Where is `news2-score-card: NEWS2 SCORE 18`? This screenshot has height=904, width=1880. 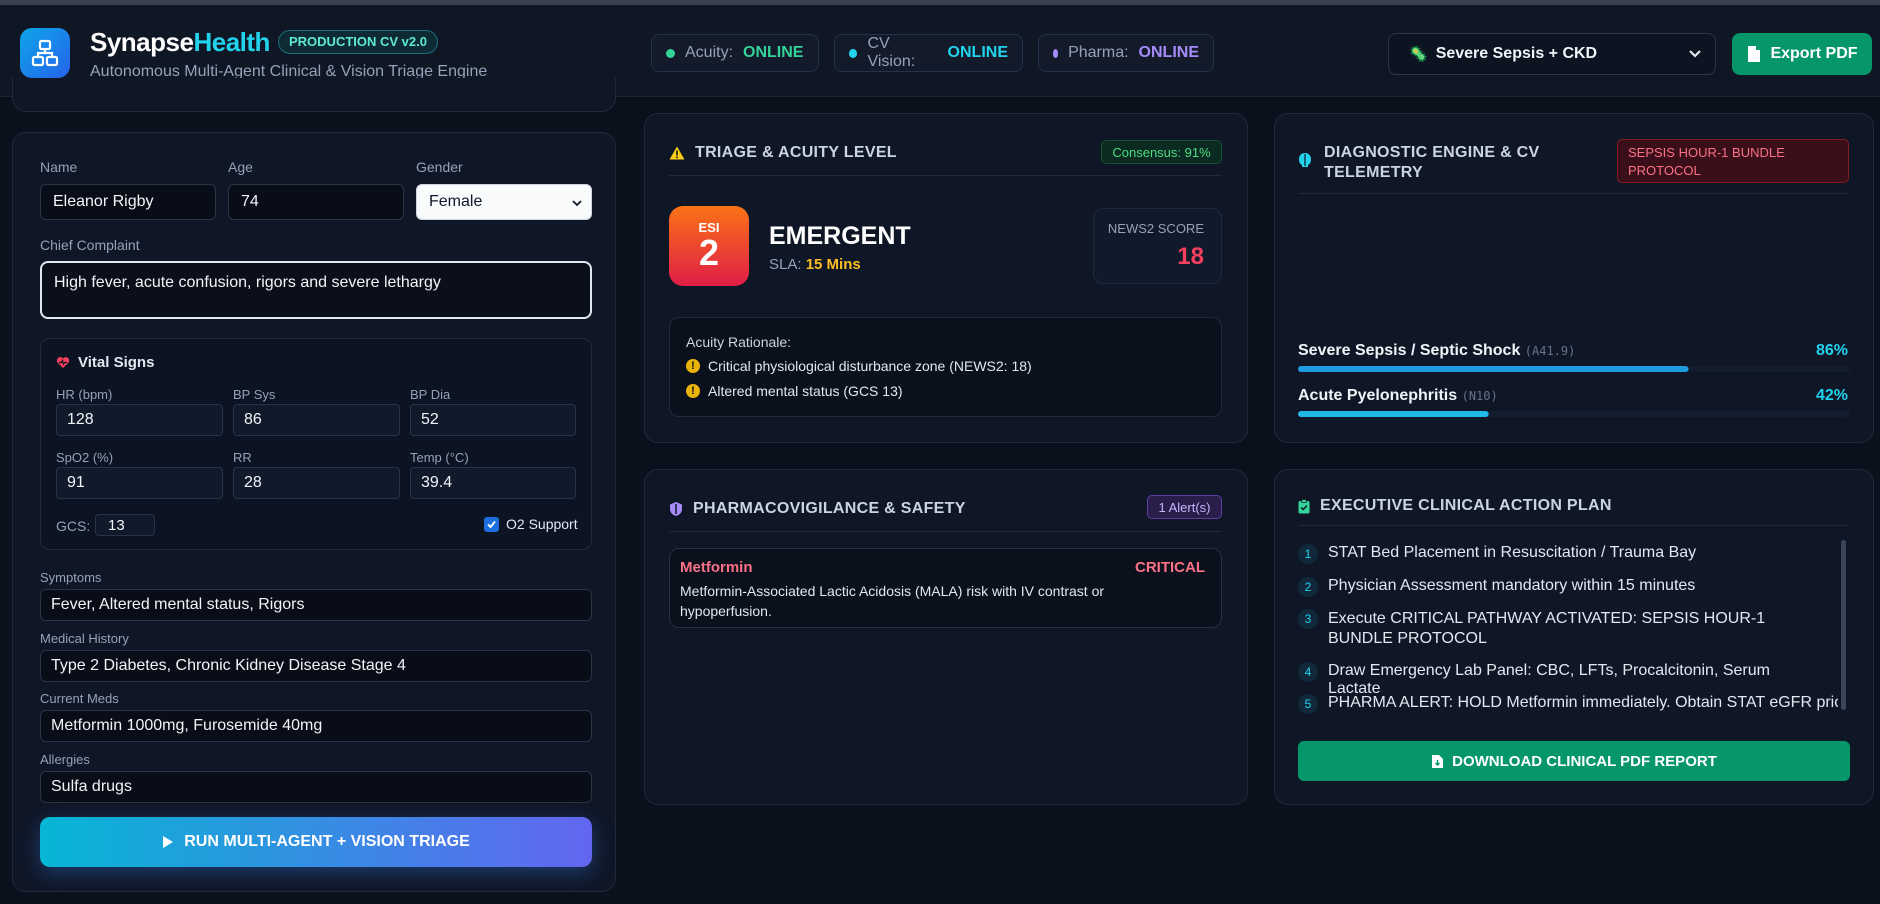
news2-score-card: NEWS2 SCORE 18 is located at coordinates (1157, 246).